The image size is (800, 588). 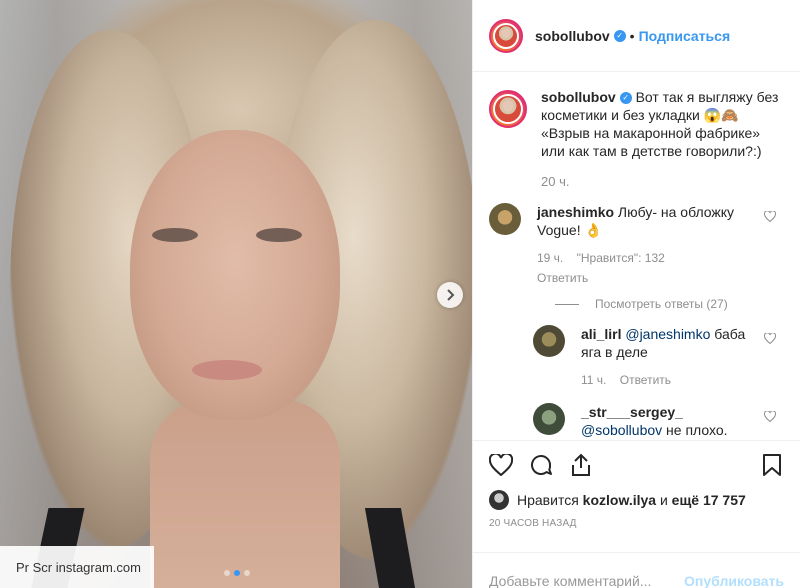 I want to click on liker-username: kozlow.ilya, so click(x=619, y=500).